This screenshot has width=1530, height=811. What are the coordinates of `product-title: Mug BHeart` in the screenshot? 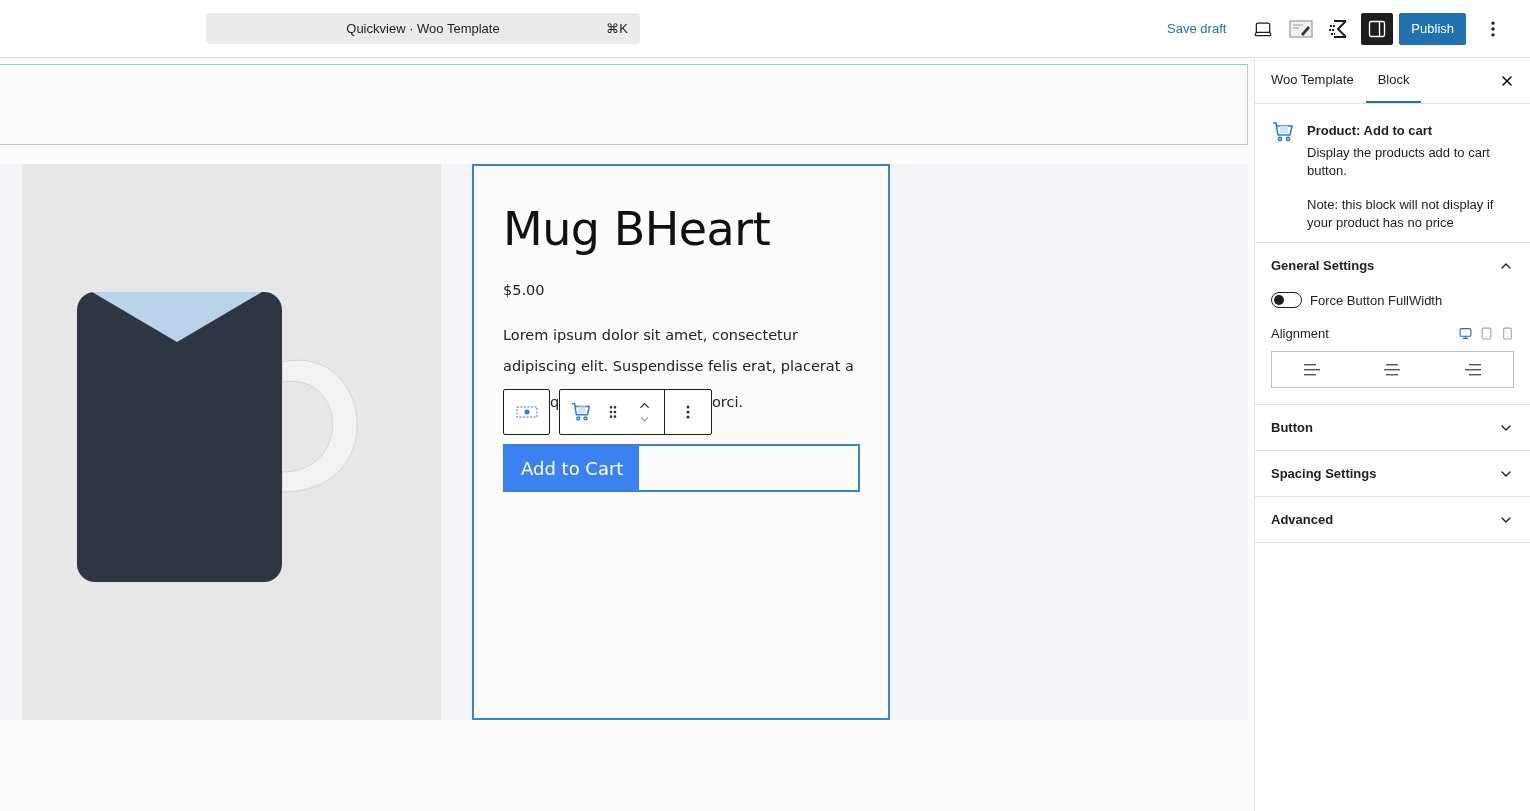 It's located at (637, 229).